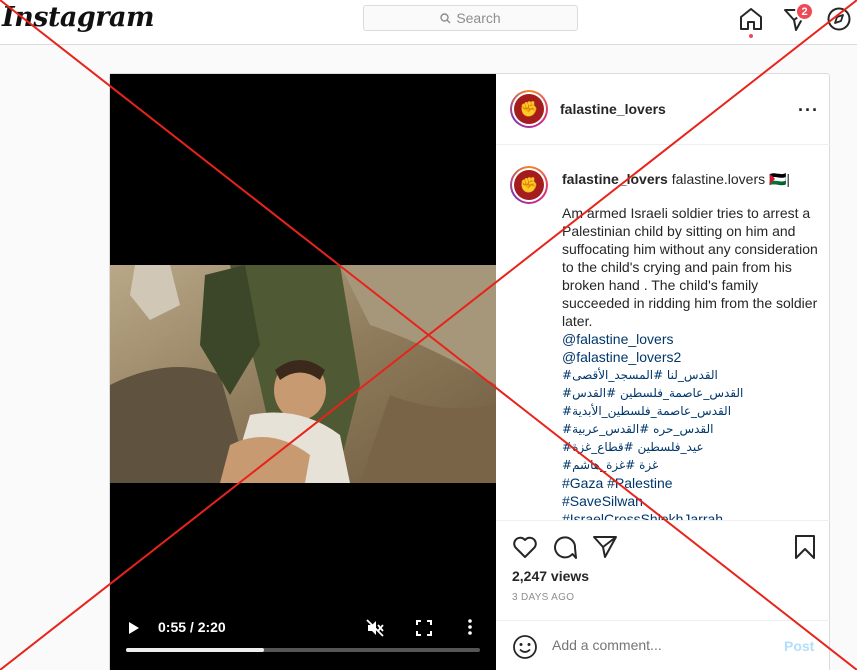 Image resolution: width=857 pixels, height=670 pixels. Describe the element at coordinates (657, 645) in the screenshot. I see `comment-input` at that location.